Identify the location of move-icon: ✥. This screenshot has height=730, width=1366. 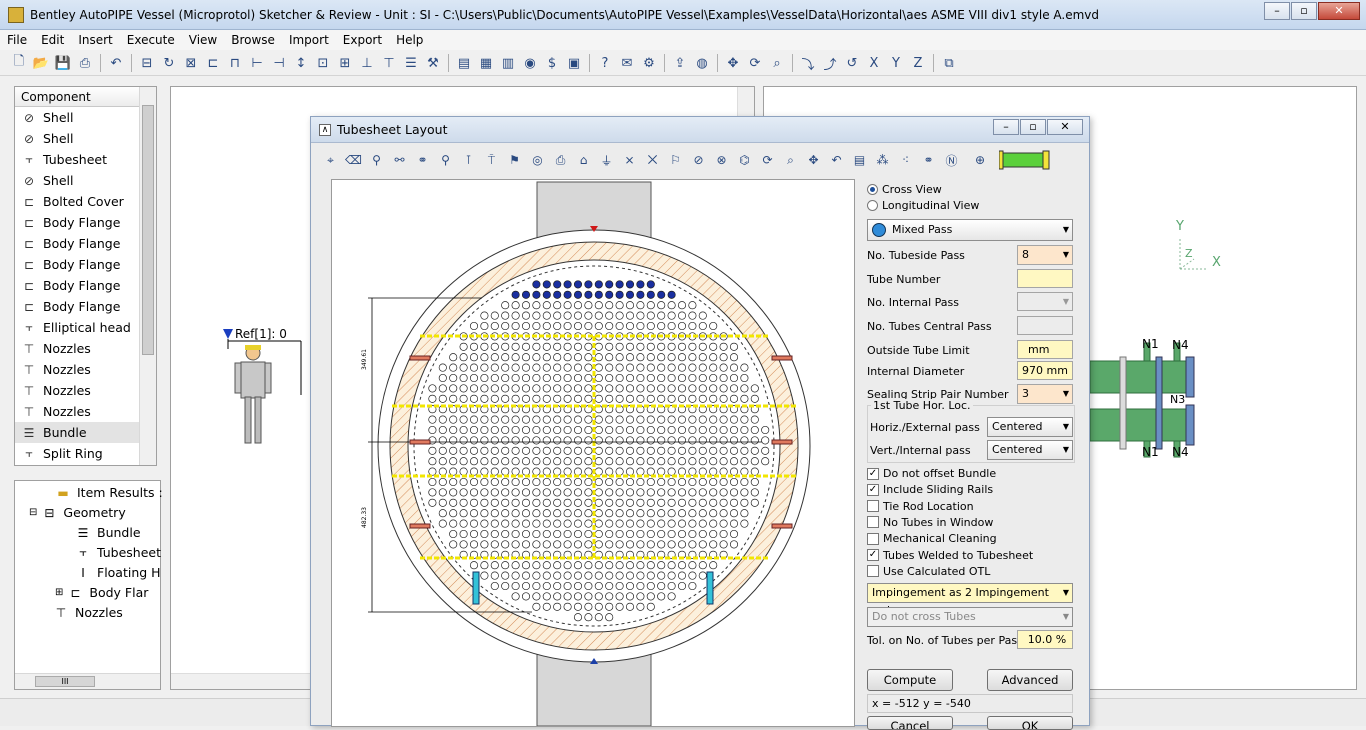
(813, 160).